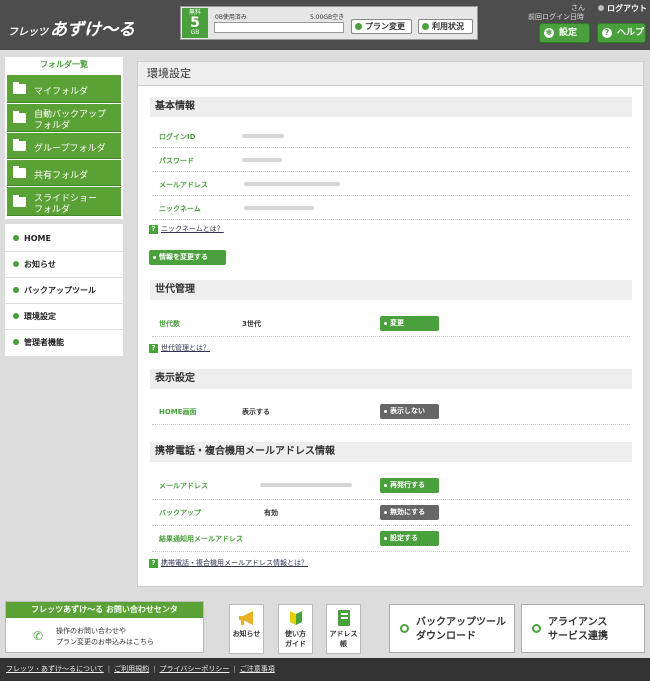 The height and width of the screenshot is (681, 650). What do you see at coordinates (390, 290) in the screenshot?
I see `section-generation: 世代管理` at bounding box center [390, 290].